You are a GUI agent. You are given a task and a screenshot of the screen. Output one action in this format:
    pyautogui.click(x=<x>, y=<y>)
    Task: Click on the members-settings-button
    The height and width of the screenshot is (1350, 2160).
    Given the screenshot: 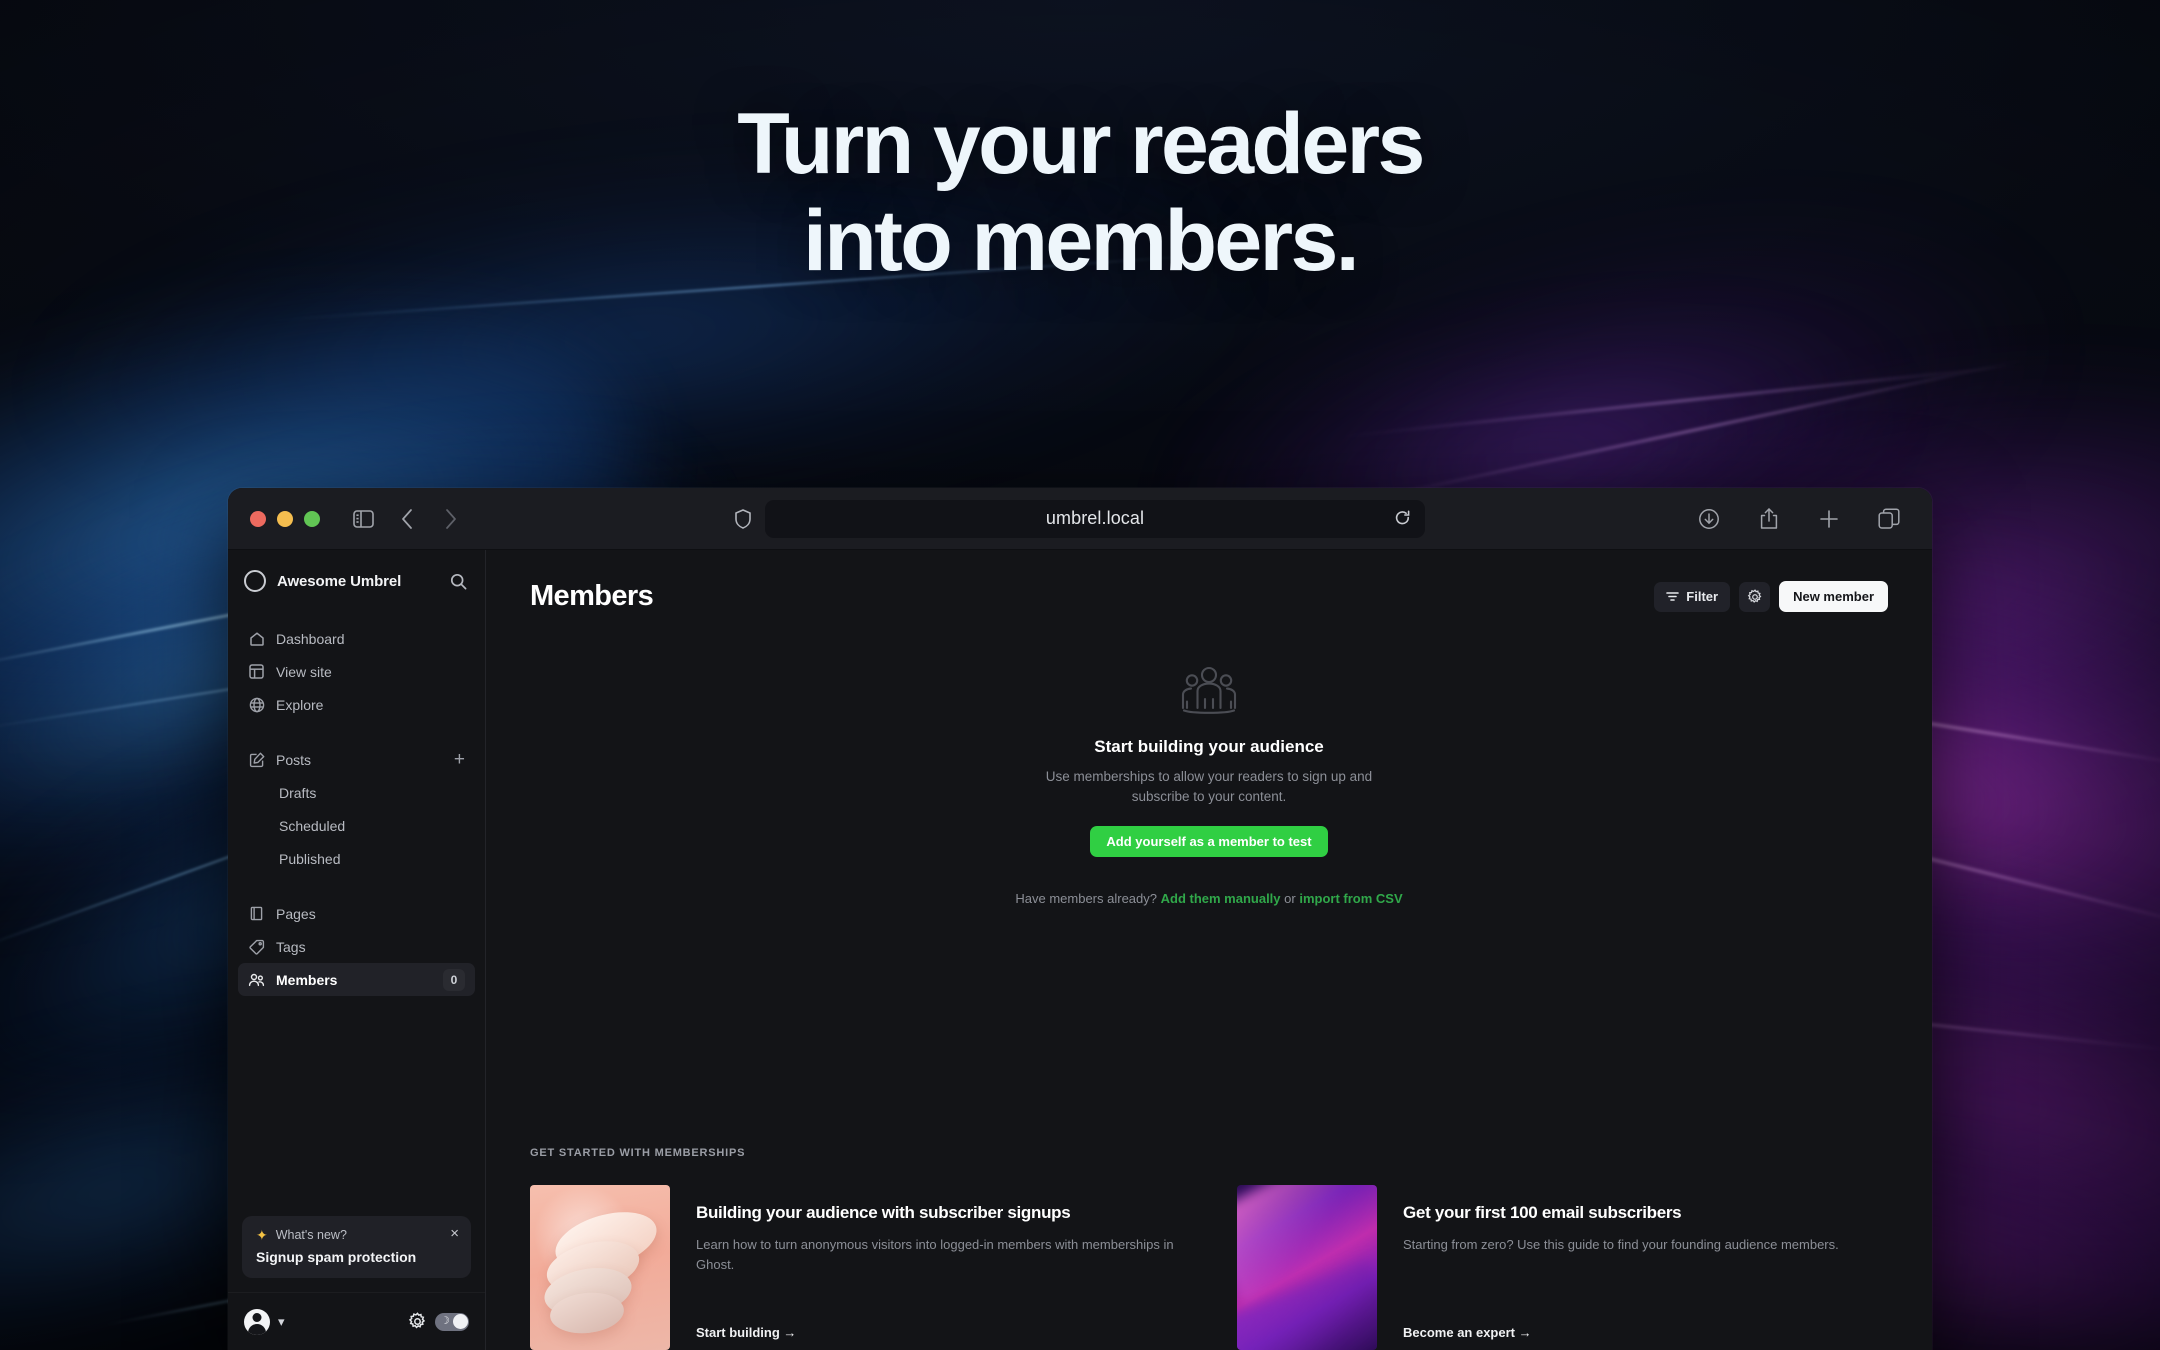 What is the action you would take?
    pyautogui.click(x=1755, y=596)
    